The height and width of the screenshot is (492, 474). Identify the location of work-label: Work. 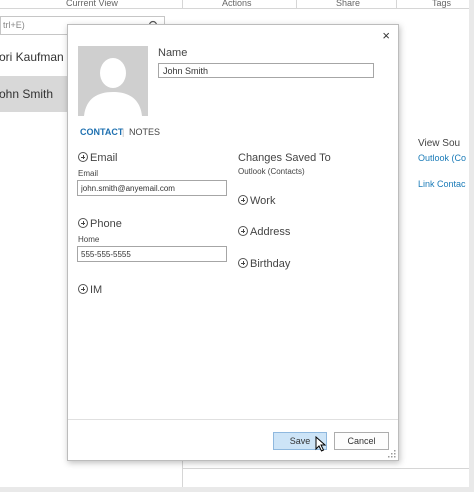
(263, 201).